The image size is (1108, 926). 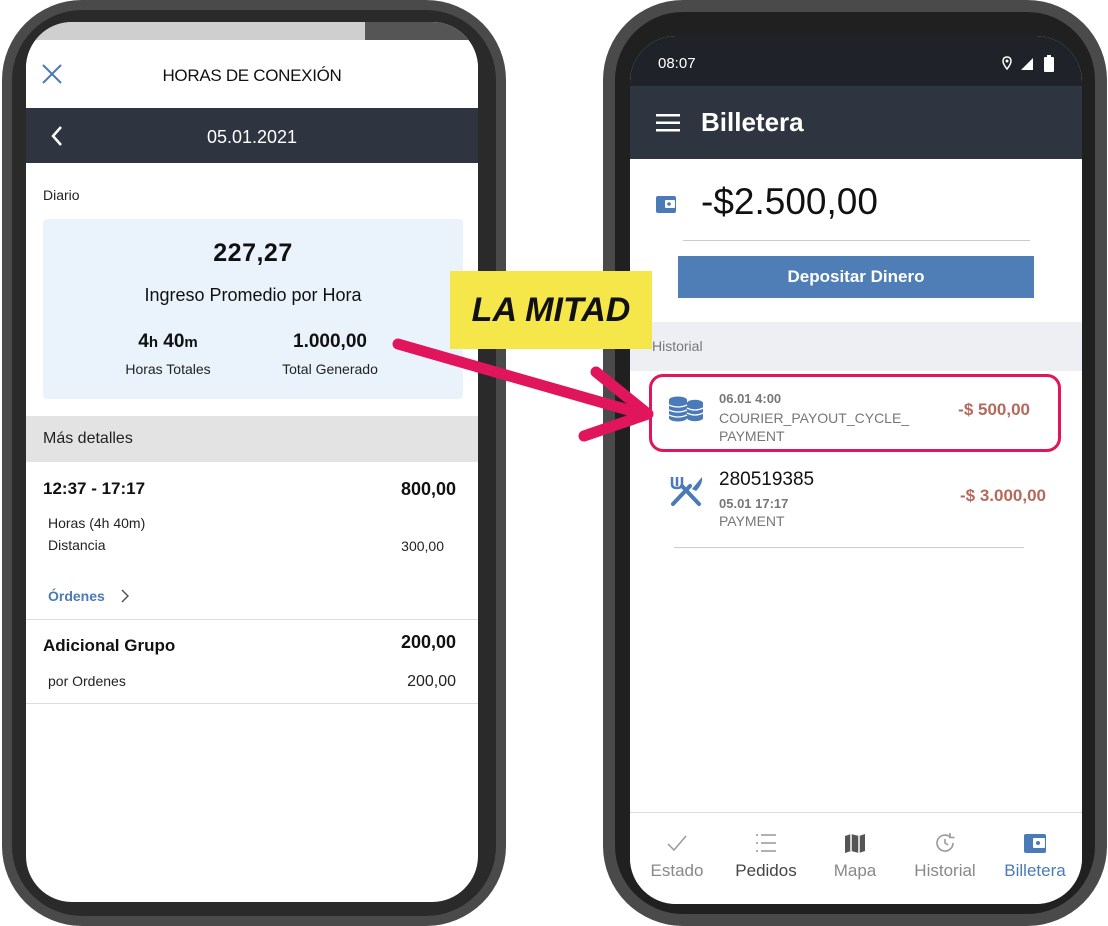 What do you see at coordinates (856, 277) in the screenshot?
I see `deposit-money-button: Depositar Dinero` at bounding box center [856, 277].